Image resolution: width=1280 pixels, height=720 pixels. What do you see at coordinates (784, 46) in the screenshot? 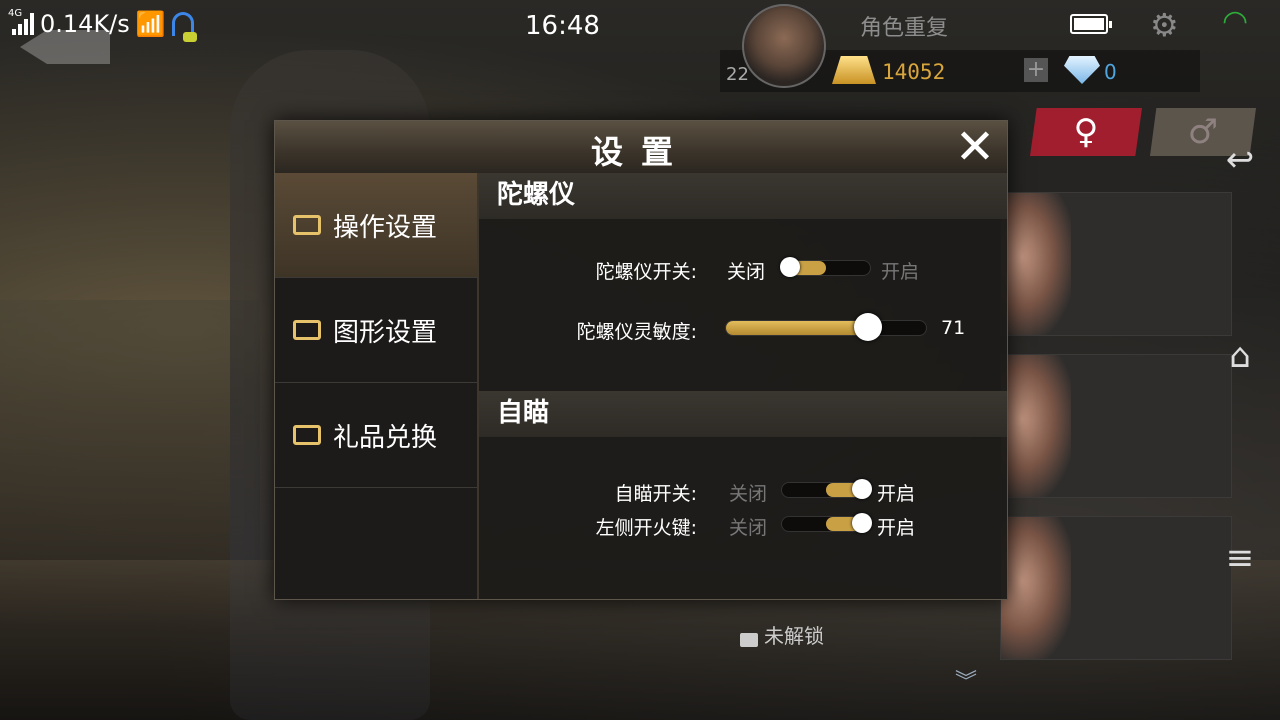
I see `player-avatar` at bounding box center [784, 46].